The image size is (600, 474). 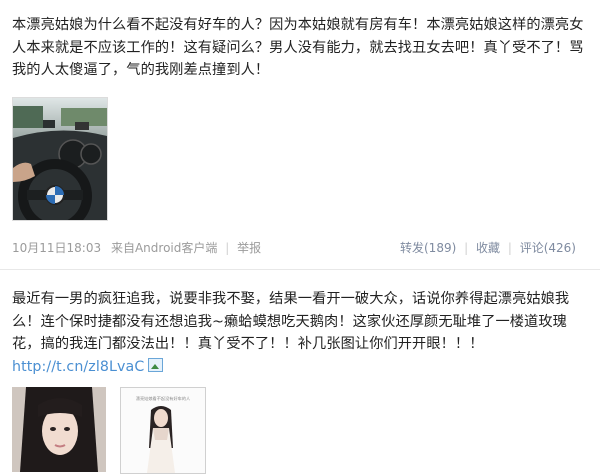 I want to click on post-1-source-prefix: 来自, so click(x=122, y=248).